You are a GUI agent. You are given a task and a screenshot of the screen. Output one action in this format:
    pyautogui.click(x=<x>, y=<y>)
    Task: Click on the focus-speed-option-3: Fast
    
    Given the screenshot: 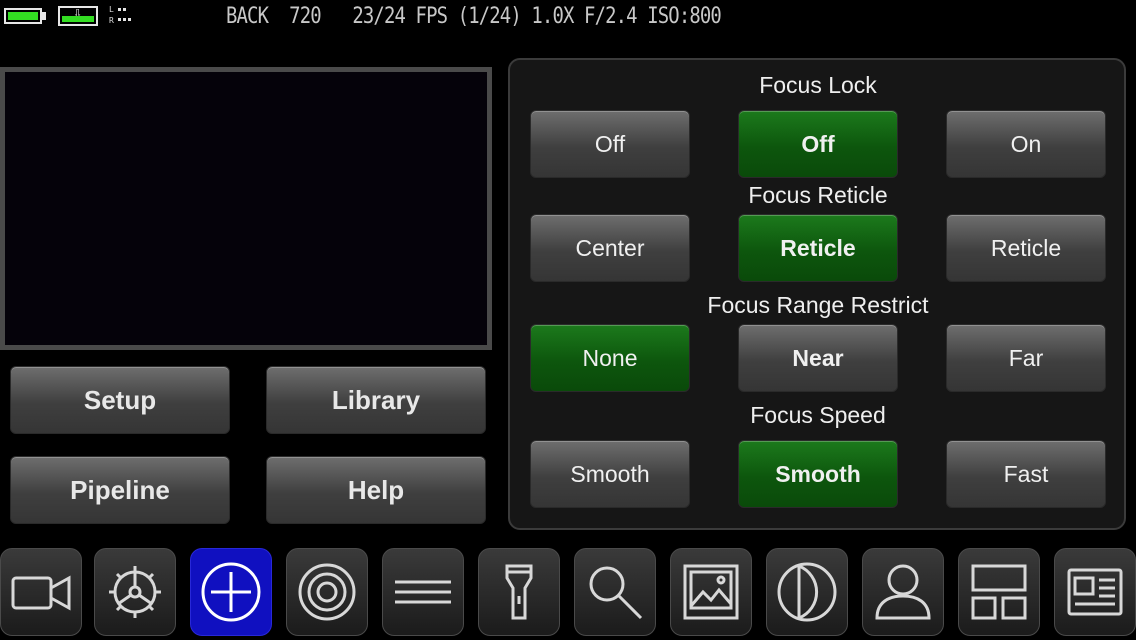 What is the action you would take?
    pyautogui.click(x=1026, y=474)
    